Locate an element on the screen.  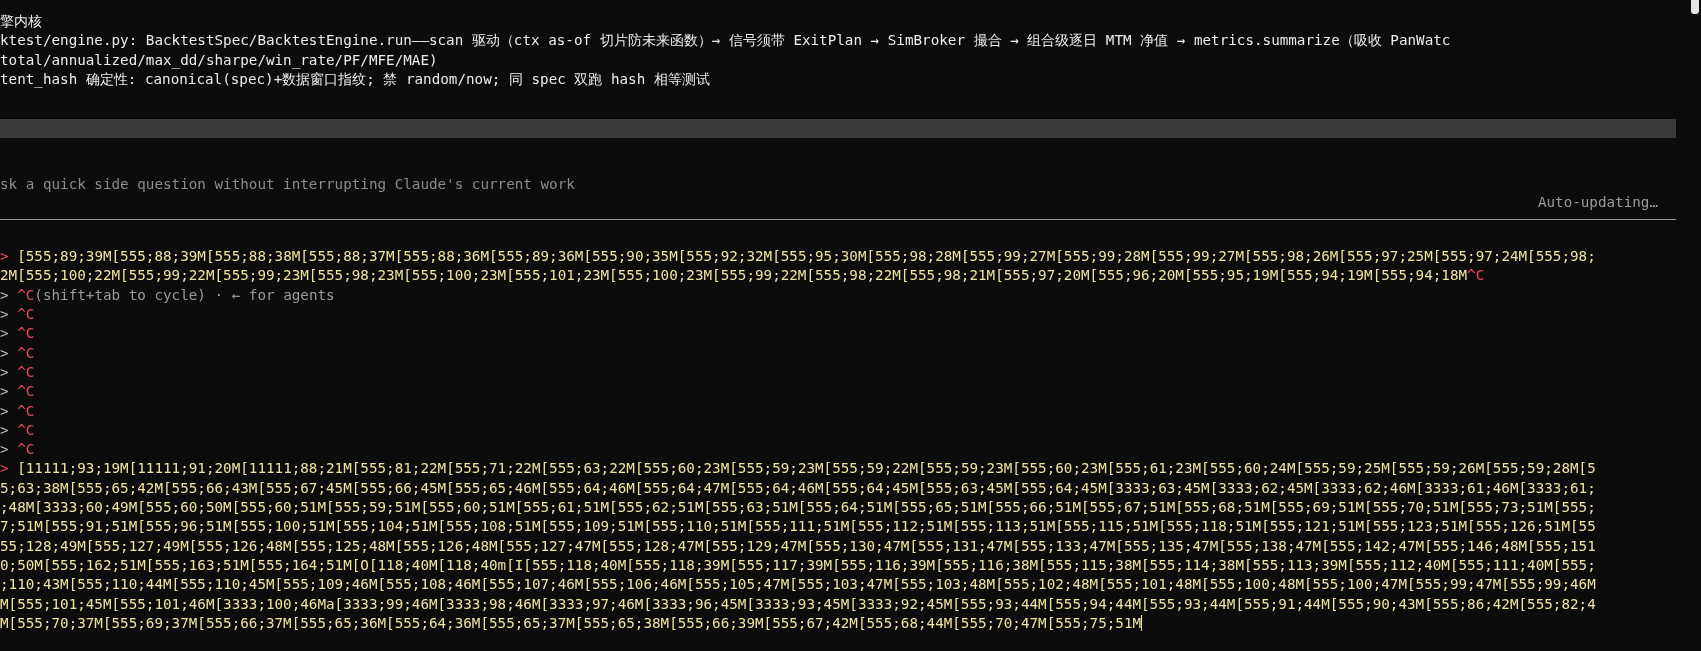
terminal-line: 2M[555;100;22M[555;99;22M[555;99;23M[555;98;23M[555;100;23M[555;101;23M[555;100;23M[555;99;22M[555;98;22M[555;98;21M[555;97;20M[555;96;20M[555;95;19M[555;94;19M[555;94;18M^C is located at coordinates (742, 276).